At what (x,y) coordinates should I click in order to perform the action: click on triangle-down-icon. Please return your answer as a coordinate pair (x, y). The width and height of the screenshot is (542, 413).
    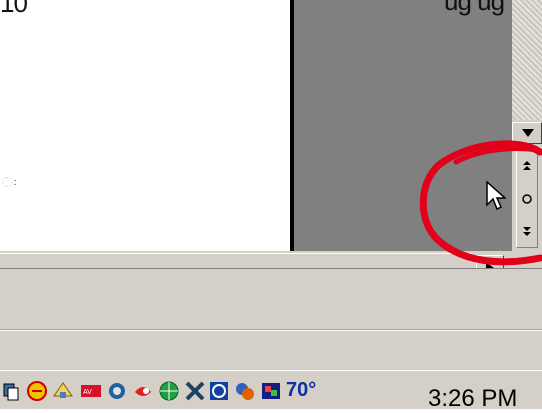
    Looking at the image, I should click on (528, 133).